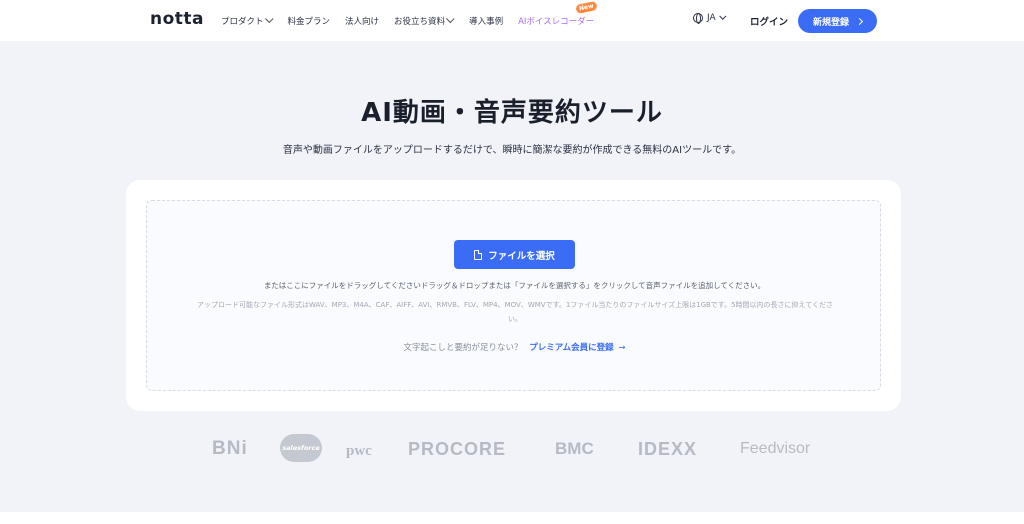 This screenshot has width=1024, height=524. I want to click on menu-item-pricing: 料金プラン, so click(309, 21).